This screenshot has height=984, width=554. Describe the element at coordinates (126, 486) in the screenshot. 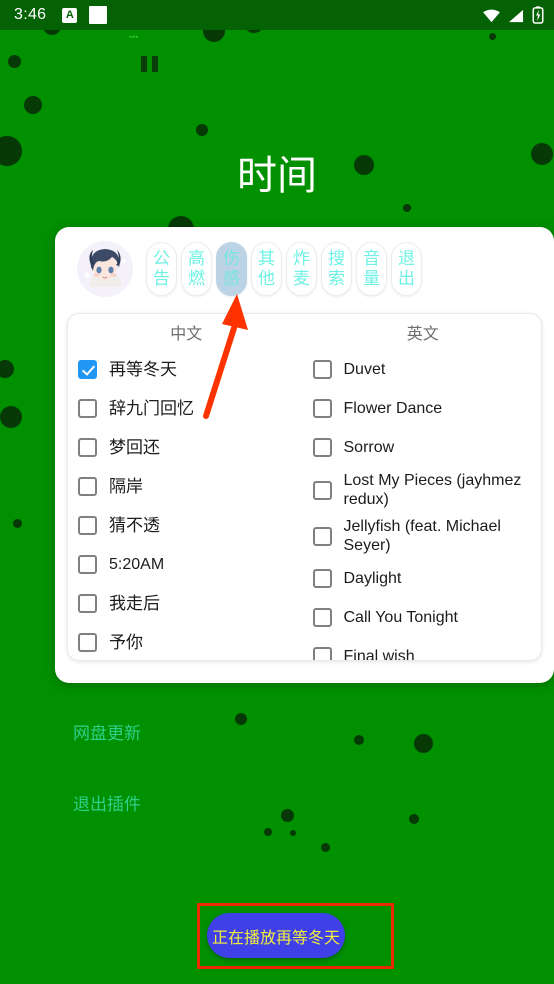

I see `list-item-label: 隔岸` at that location.